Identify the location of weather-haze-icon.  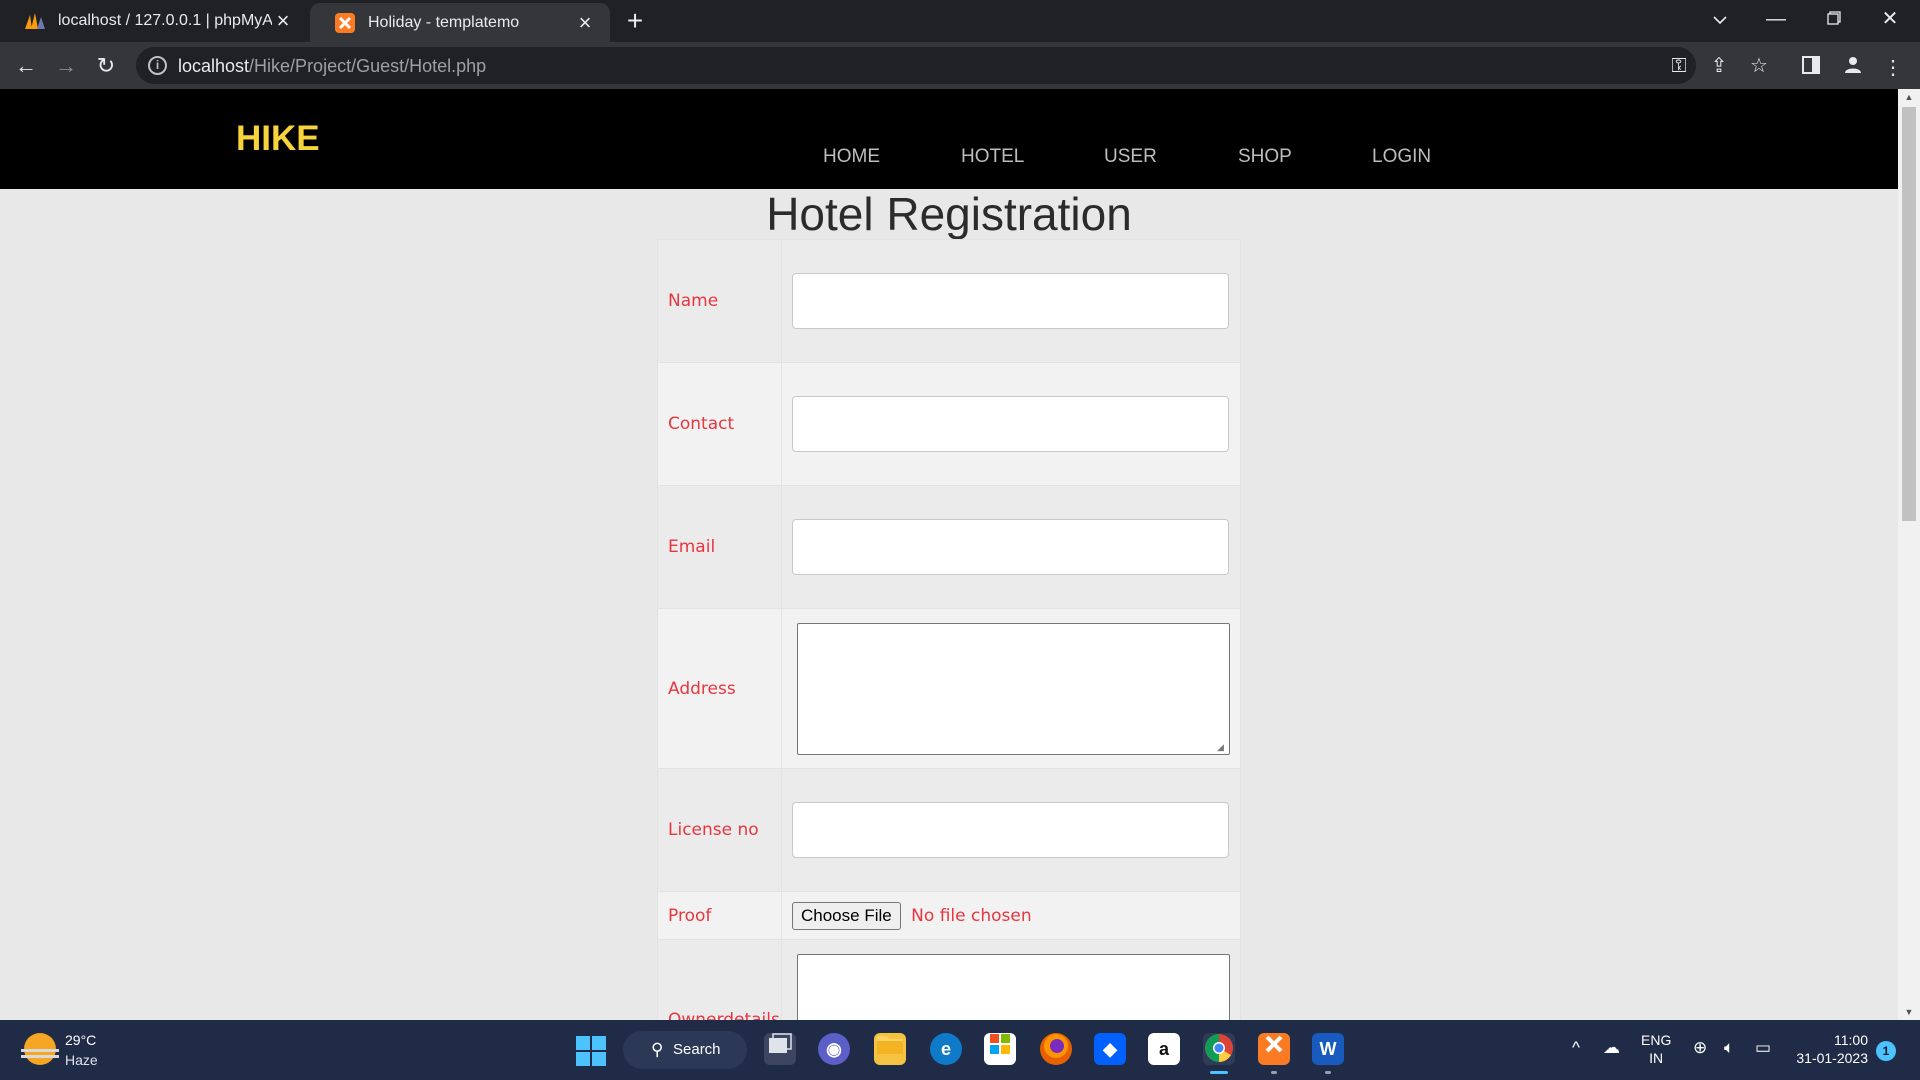
(40, 1049).